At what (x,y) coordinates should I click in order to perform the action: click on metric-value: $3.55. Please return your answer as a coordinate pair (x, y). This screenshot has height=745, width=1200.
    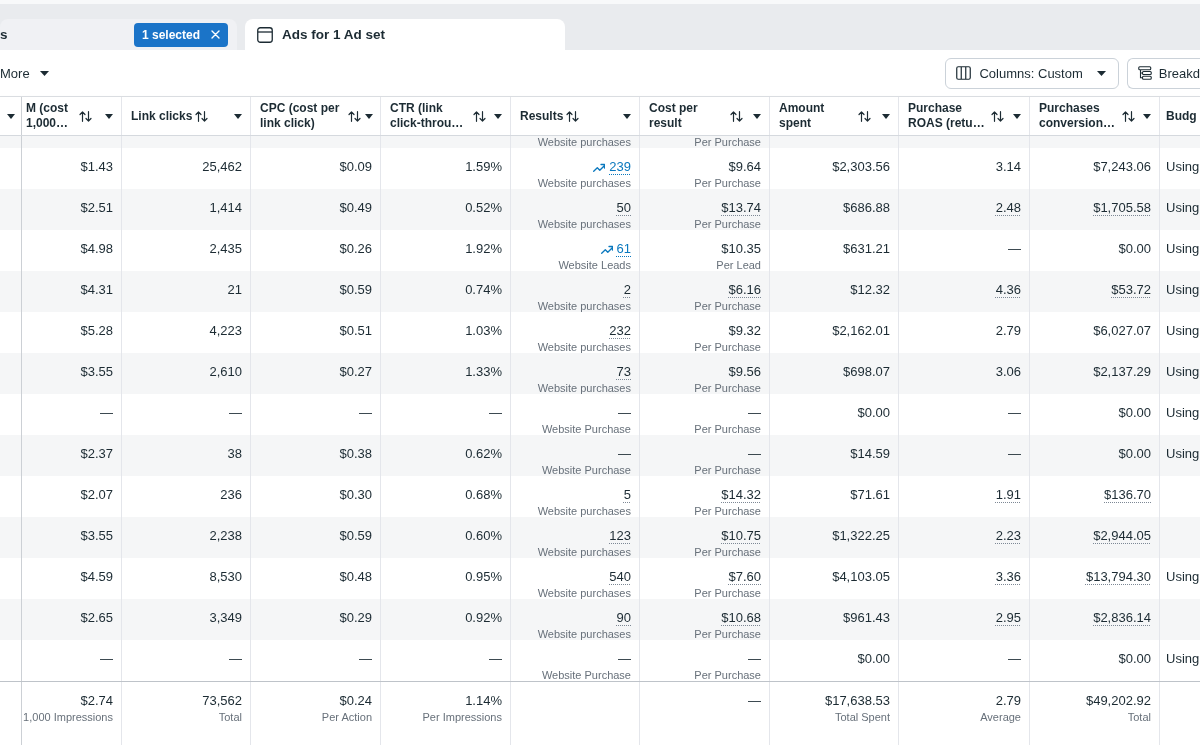
    Looking at the image, I should click on (96, 372).